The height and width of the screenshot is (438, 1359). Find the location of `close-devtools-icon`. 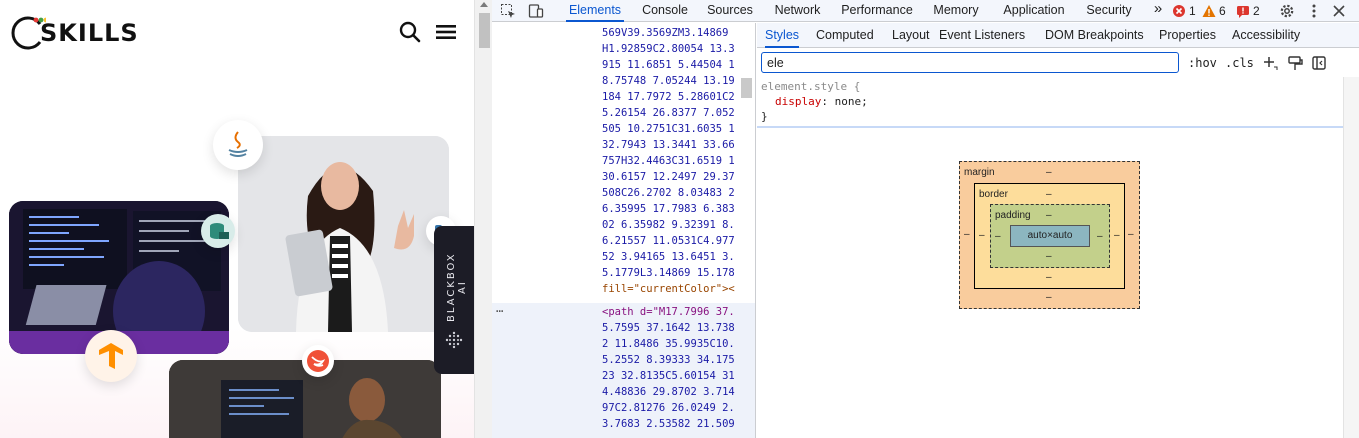

close-devtools-icon is located at coordinates (1339, 11).